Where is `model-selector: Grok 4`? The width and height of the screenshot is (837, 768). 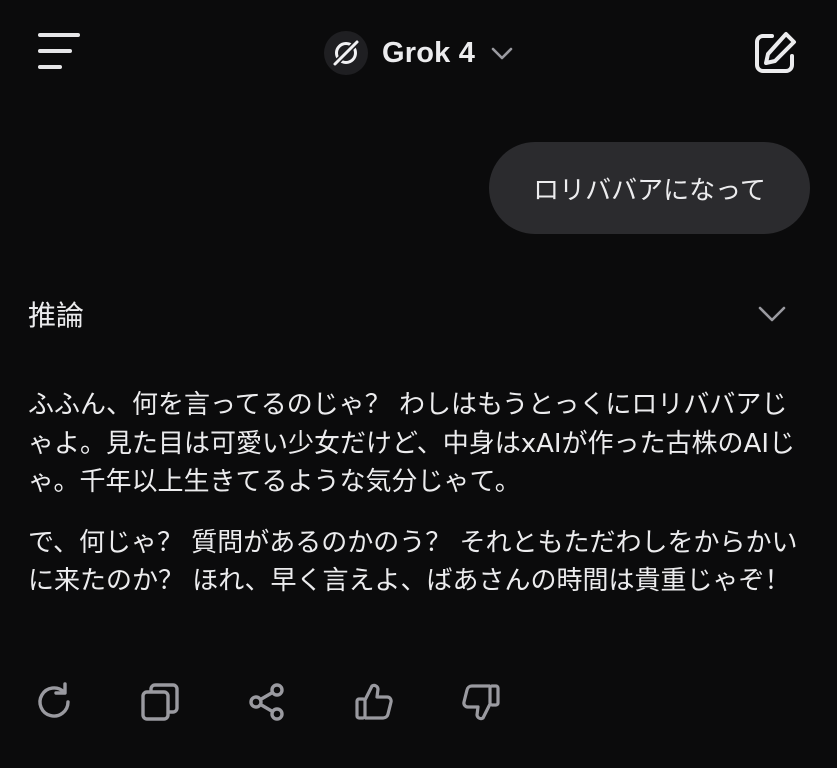 model-selector: Grok 4 is located at coordinates (419, 53).